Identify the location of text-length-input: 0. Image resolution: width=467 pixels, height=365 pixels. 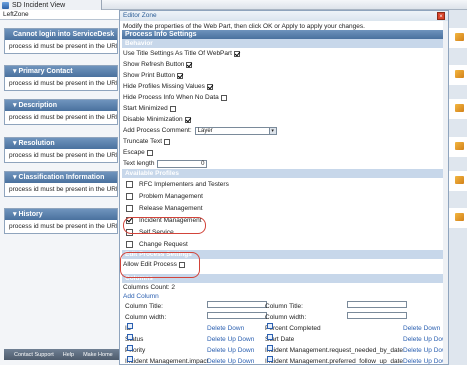
(182, 163).